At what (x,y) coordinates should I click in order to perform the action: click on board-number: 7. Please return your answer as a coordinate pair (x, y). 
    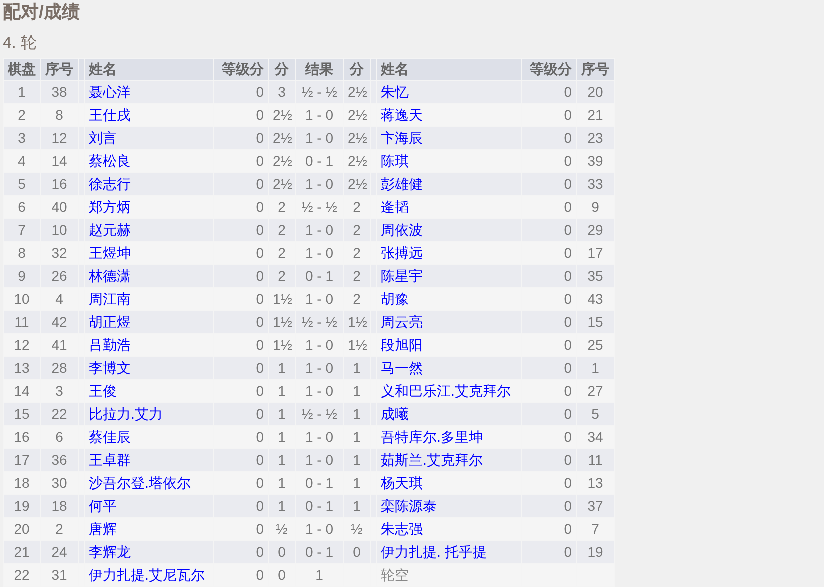
    Looking at the image, I should click on (22, 230).